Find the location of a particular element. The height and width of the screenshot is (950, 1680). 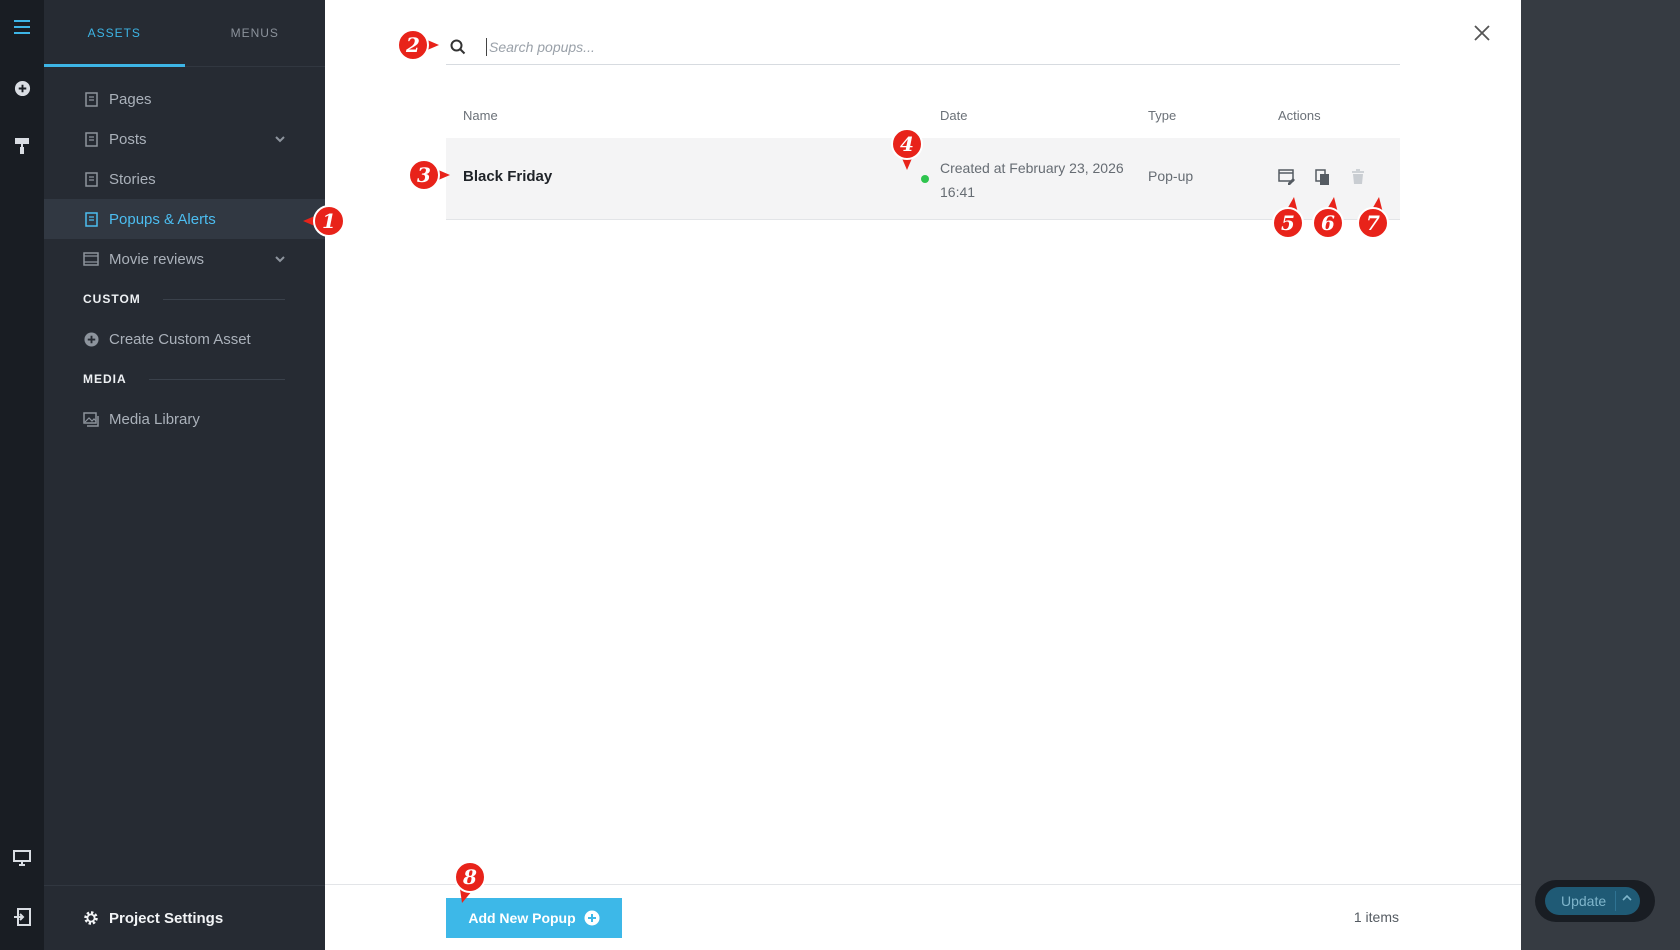

update-label: Update is located at coordinates (1584, 901).